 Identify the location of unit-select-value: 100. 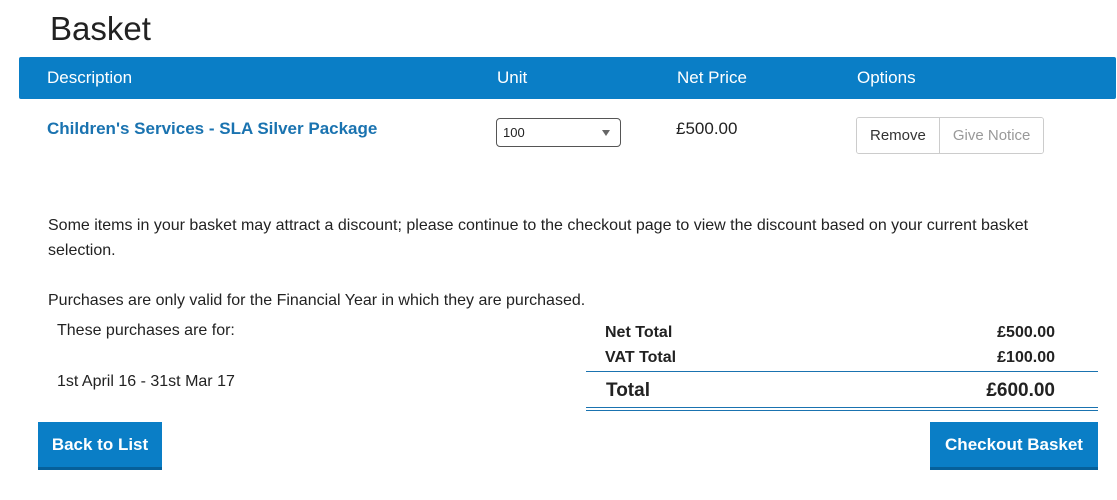
(514, 132).